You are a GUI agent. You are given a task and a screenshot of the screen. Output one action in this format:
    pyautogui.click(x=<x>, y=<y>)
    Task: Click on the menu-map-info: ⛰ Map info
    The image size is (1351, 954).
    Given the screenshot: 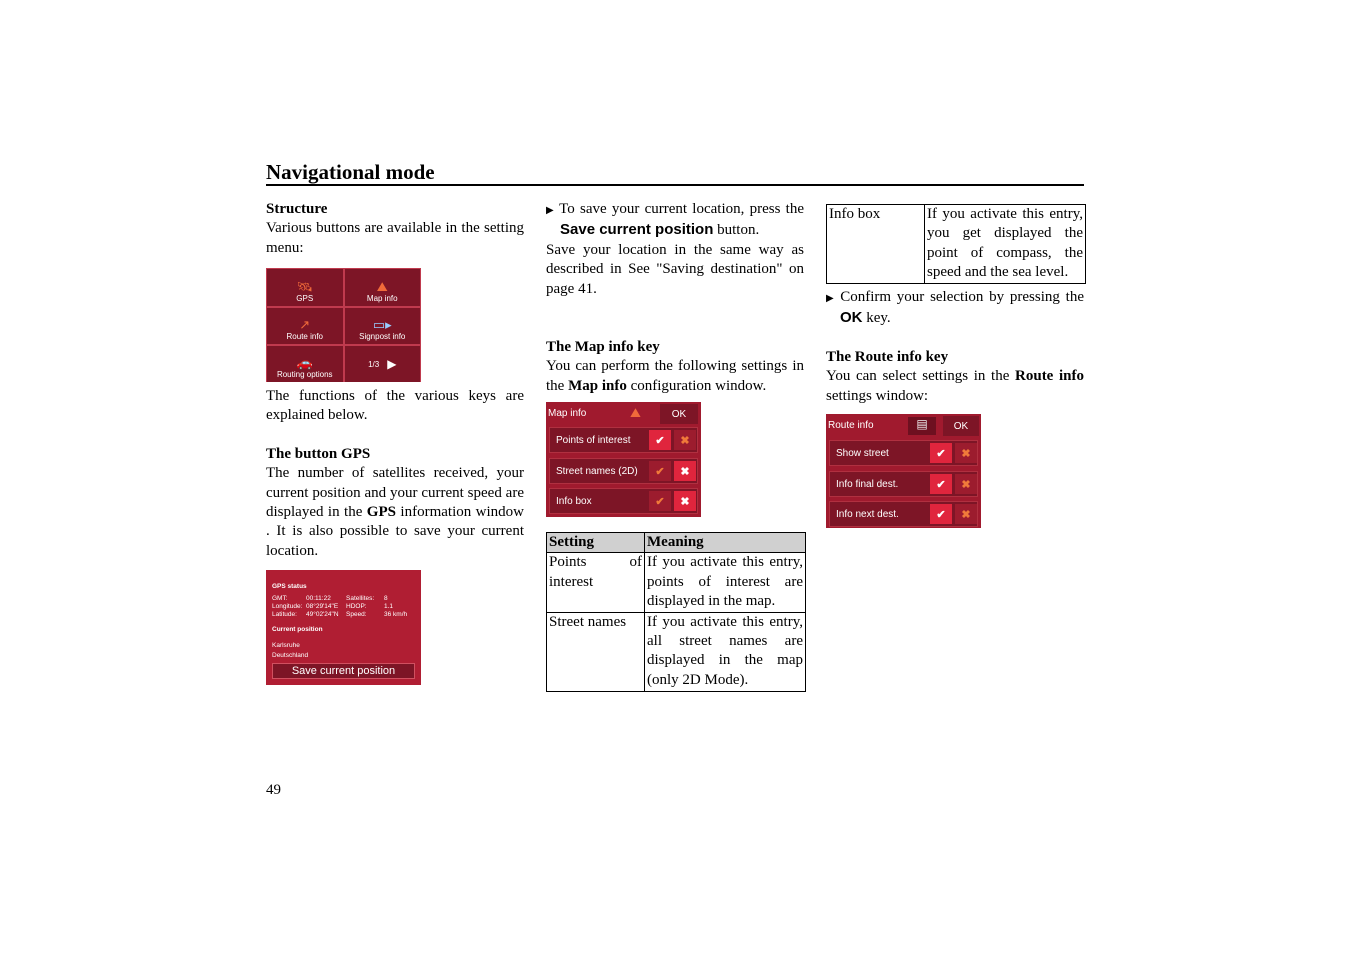 What is the action you would take?
    pyautogui.click(x=382, y=287)
    